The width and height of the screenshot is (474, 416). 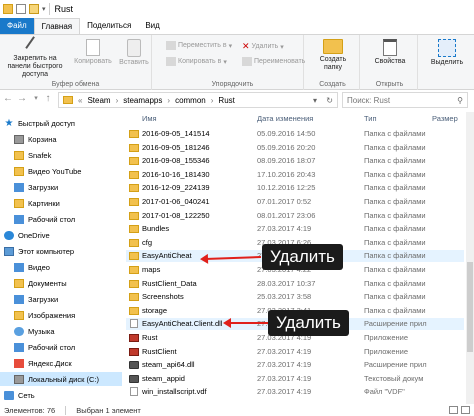 What do you see at coordinates (21, 9) in the screenshot?
I see `properties-quick-icon` at bounding box center [21, 9].